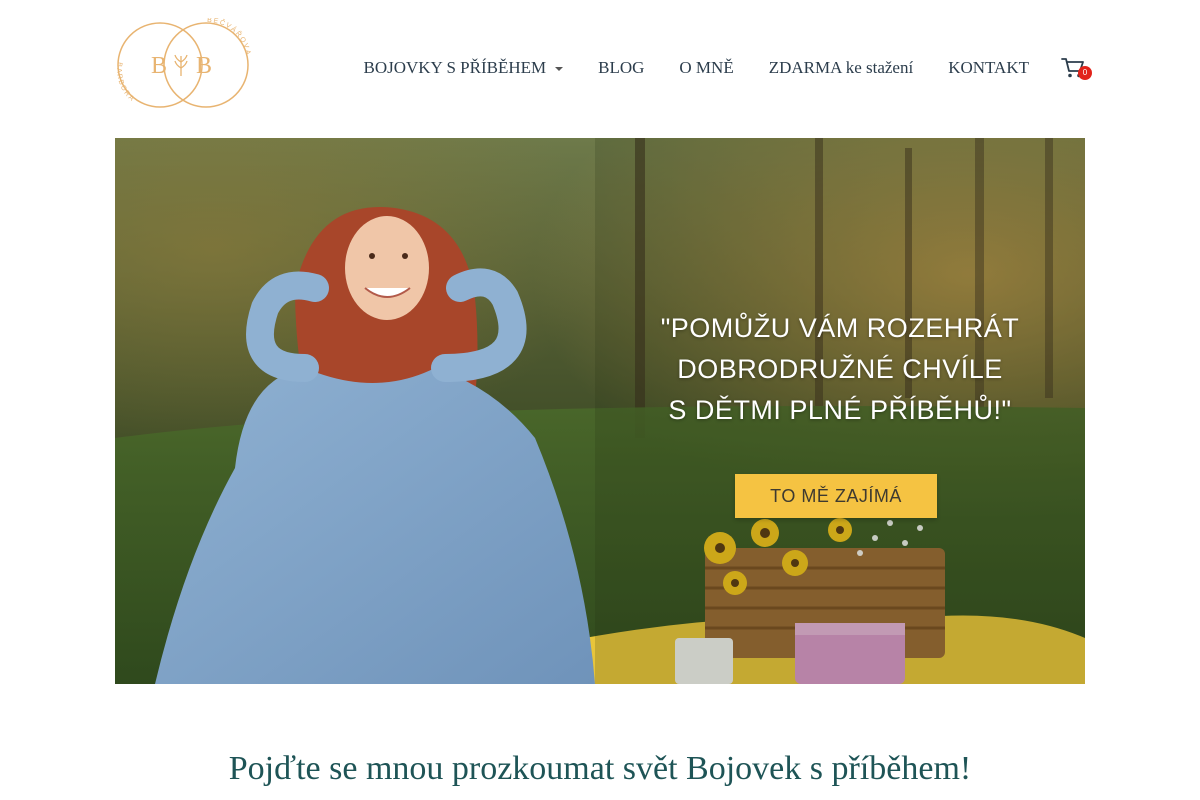 This screenshot has width=1200, height=800. I want to click on cart-button: 0, so click(1076, 68).